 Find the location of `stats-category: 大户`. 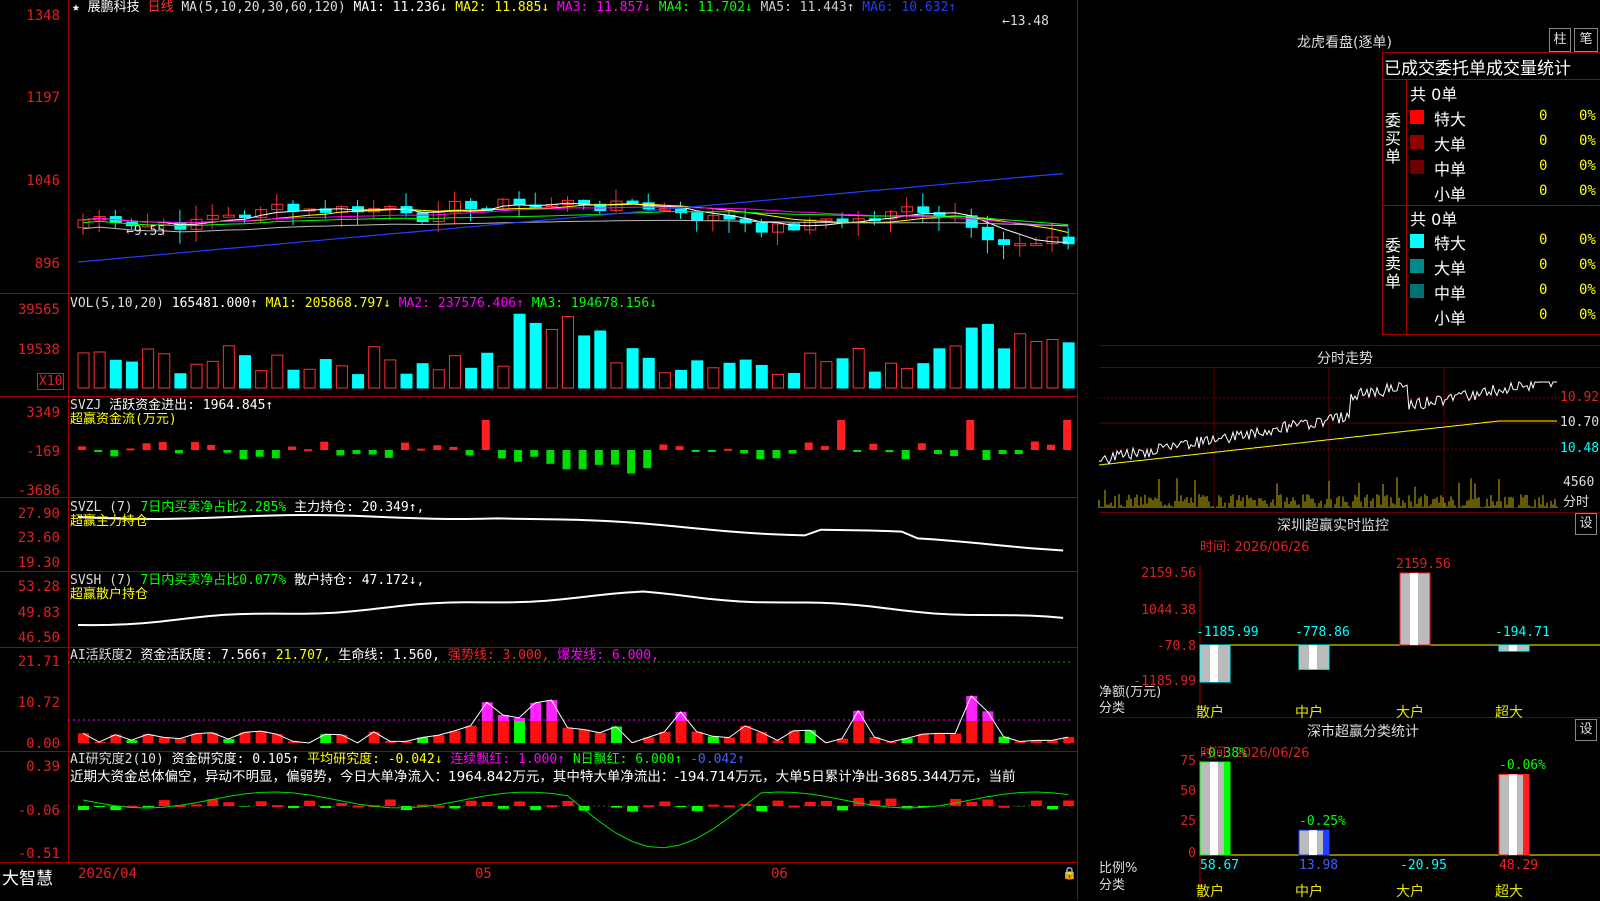

stats-category: 大户 is located at coordinates (1410, 891).